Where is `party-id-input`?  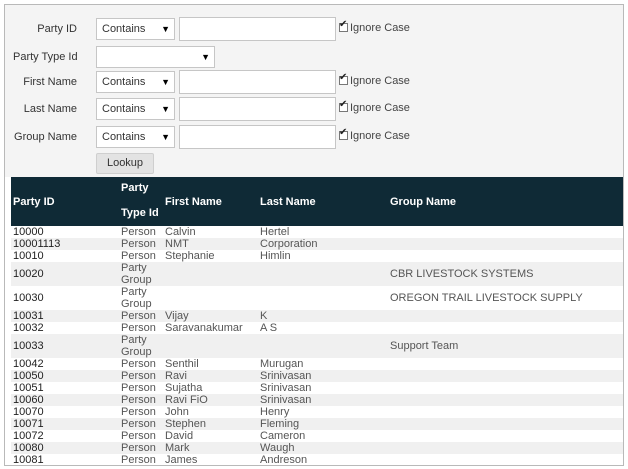 party-id-input is located at coordinates (257, 29).